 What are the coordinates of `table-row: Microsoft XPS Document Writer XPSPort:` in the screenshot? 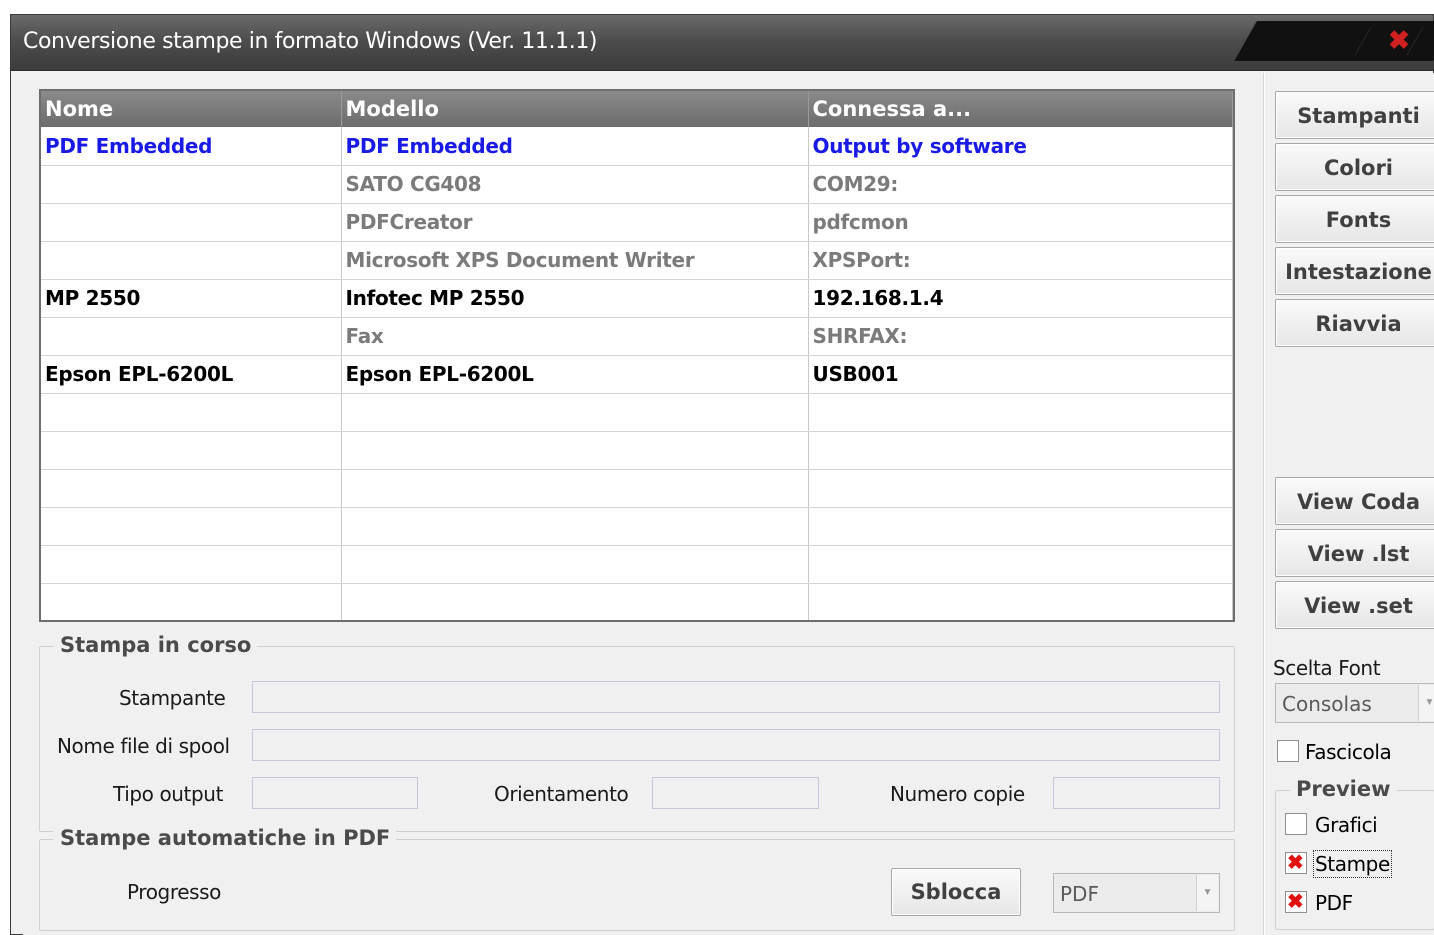 It's located at (637, 260).